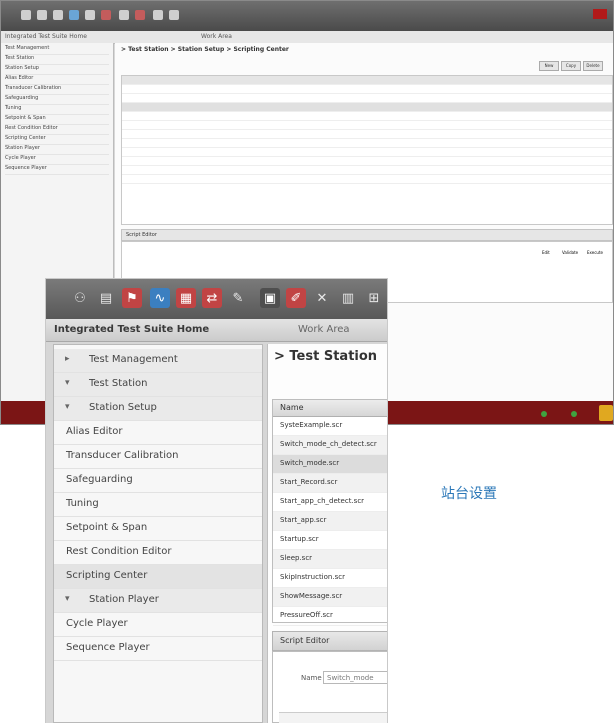 The image size is (614, 723). I want to click on sidebar-item-label: Cycle Player, so click(97, 623).